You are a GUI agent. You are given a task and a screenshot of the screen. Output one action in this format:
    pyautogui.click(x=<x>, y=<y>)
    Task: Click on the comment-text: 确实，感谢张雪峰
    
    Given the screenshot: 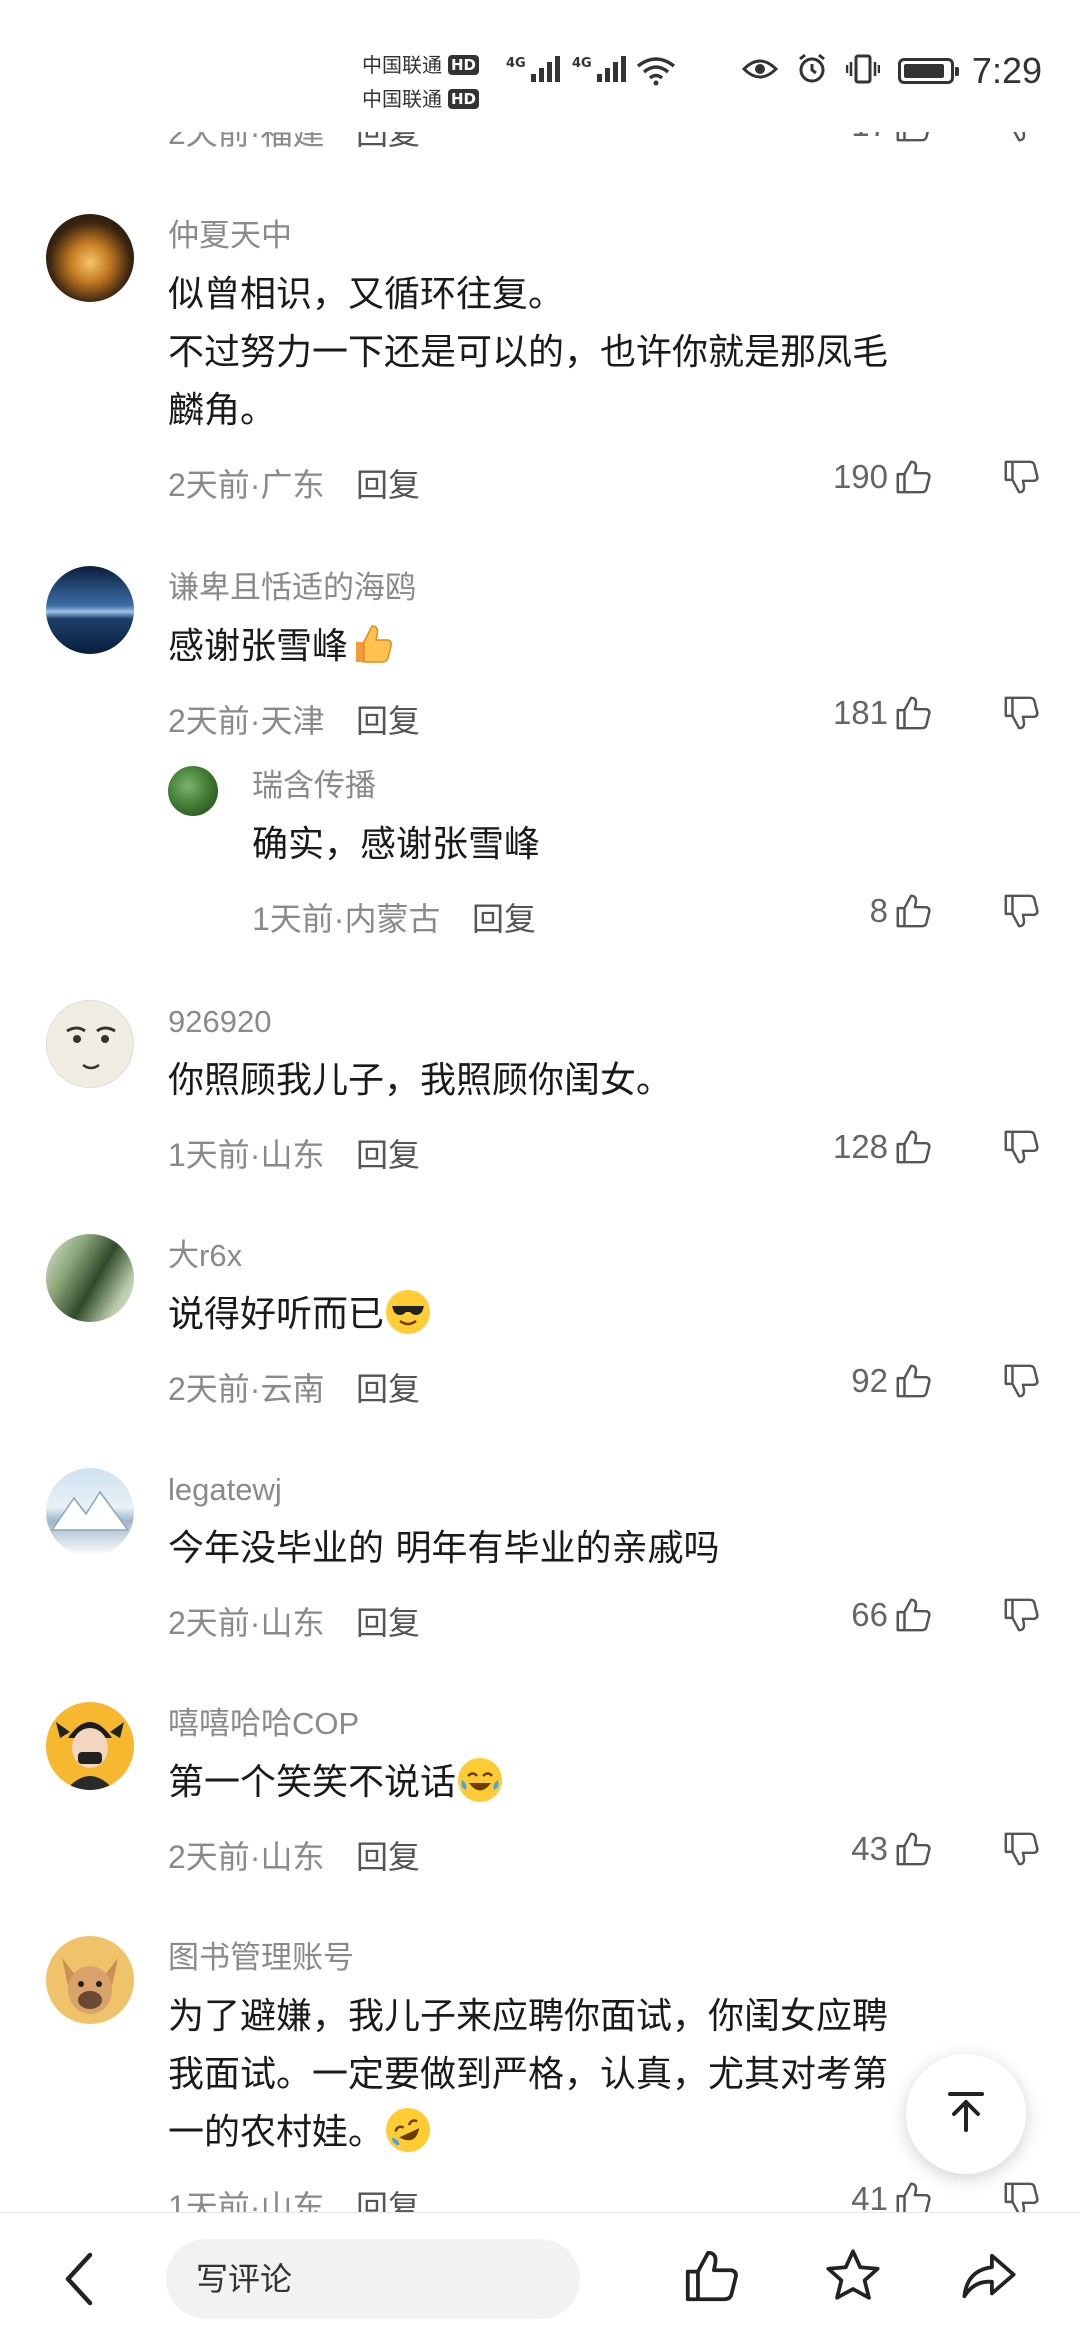 What is the action you would take?
    pyautogui.click(x=396, y=844)
    